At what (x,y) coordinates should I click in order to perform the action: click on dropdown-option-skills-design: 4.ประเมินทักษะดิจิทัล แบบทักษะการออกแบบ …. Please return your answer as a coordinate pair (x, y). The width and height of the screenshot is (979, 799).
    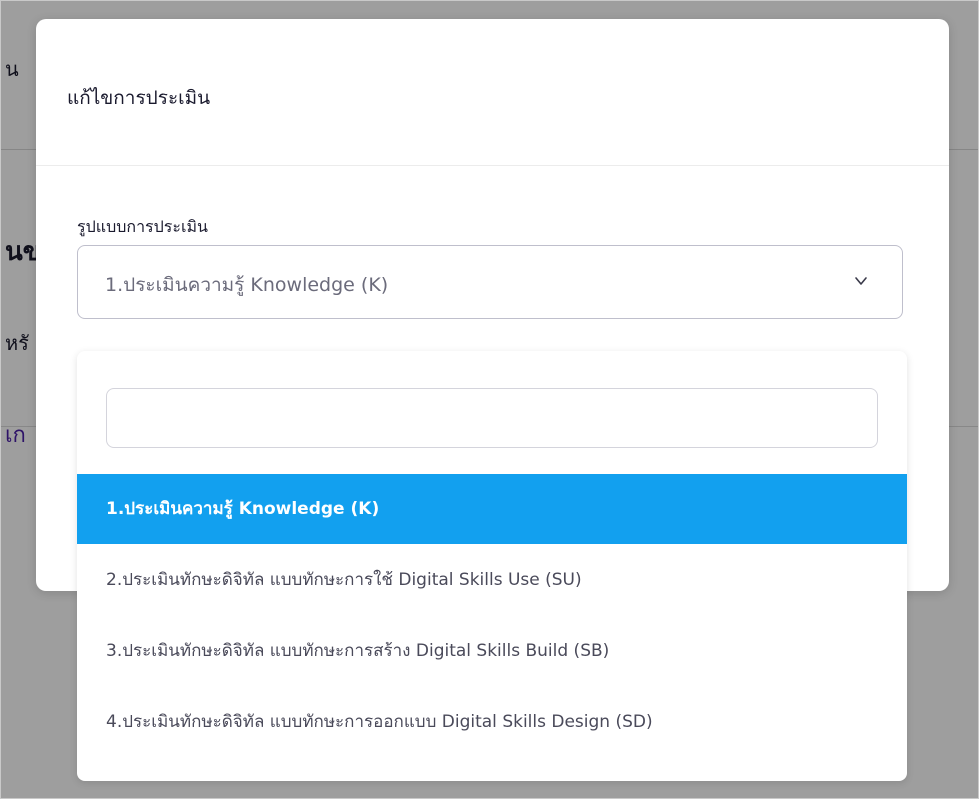
    Looking at the image, I should click on (492, 722).